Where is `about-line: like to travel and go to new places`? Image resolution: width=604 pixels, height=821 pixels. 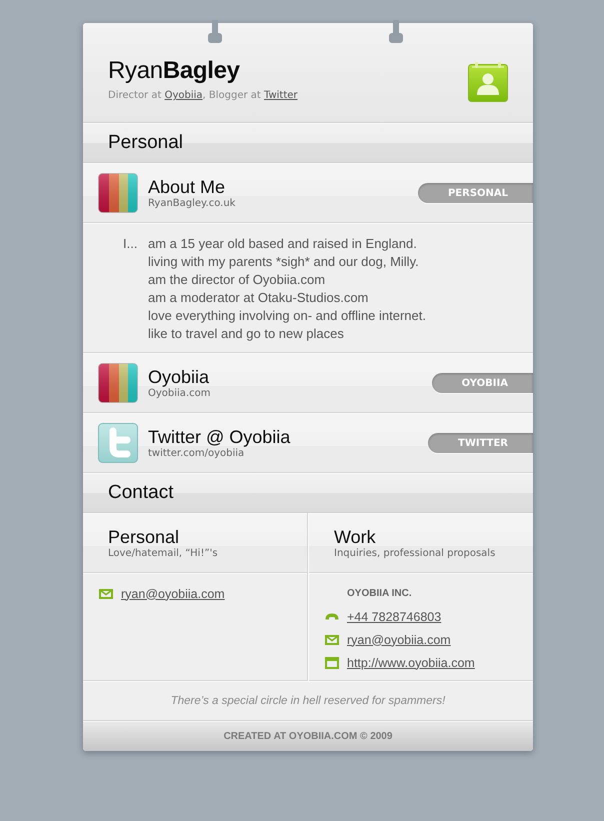
about-line: like to travel and go to new places is located at coordinates (246, 334).